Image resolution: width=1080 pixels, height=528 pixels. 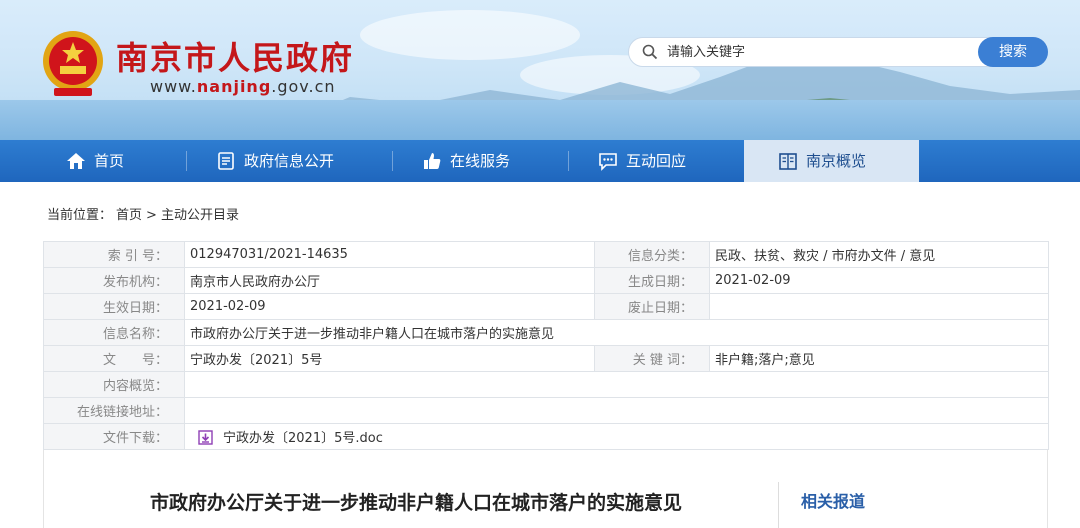 What do you see at coordinates (73, 63) in the screenshot?
I see `national-emblem-icon` at bounding box center [73, 63].